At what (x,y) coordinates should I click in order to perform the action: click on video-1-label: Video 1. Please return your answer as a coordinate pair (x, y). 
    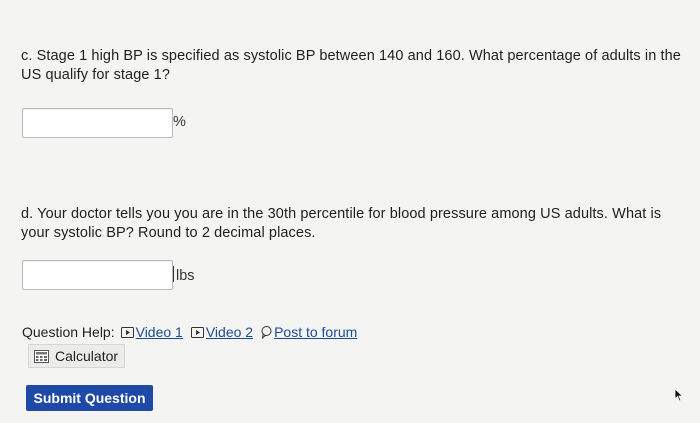
    Looking at the image, I should click on (159, 332).